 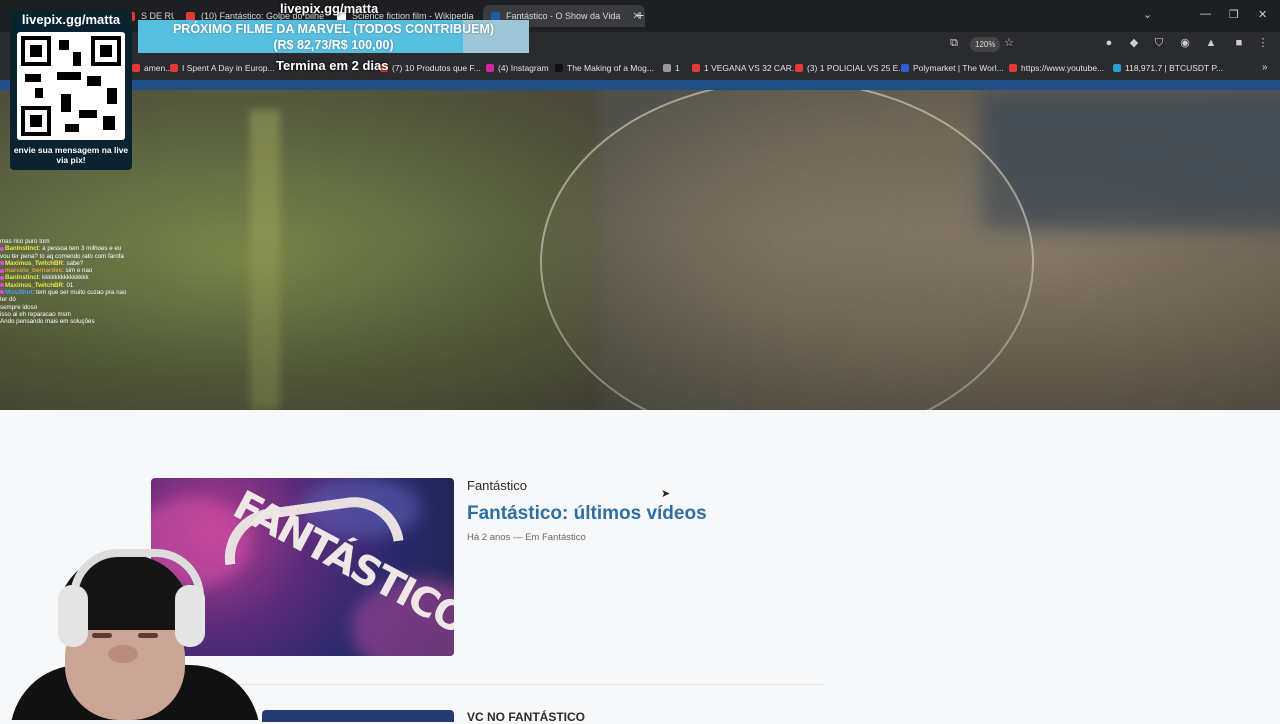 I want to click on chat-username: MizuShot, so click(x=19, y=293).